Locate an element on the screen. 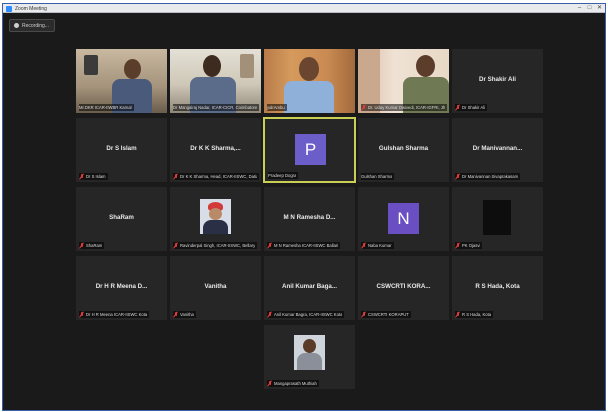  participant-name: Ravinderpal Singh, ICAR-IISWC, Bellary is located at coordinates (218, 245).